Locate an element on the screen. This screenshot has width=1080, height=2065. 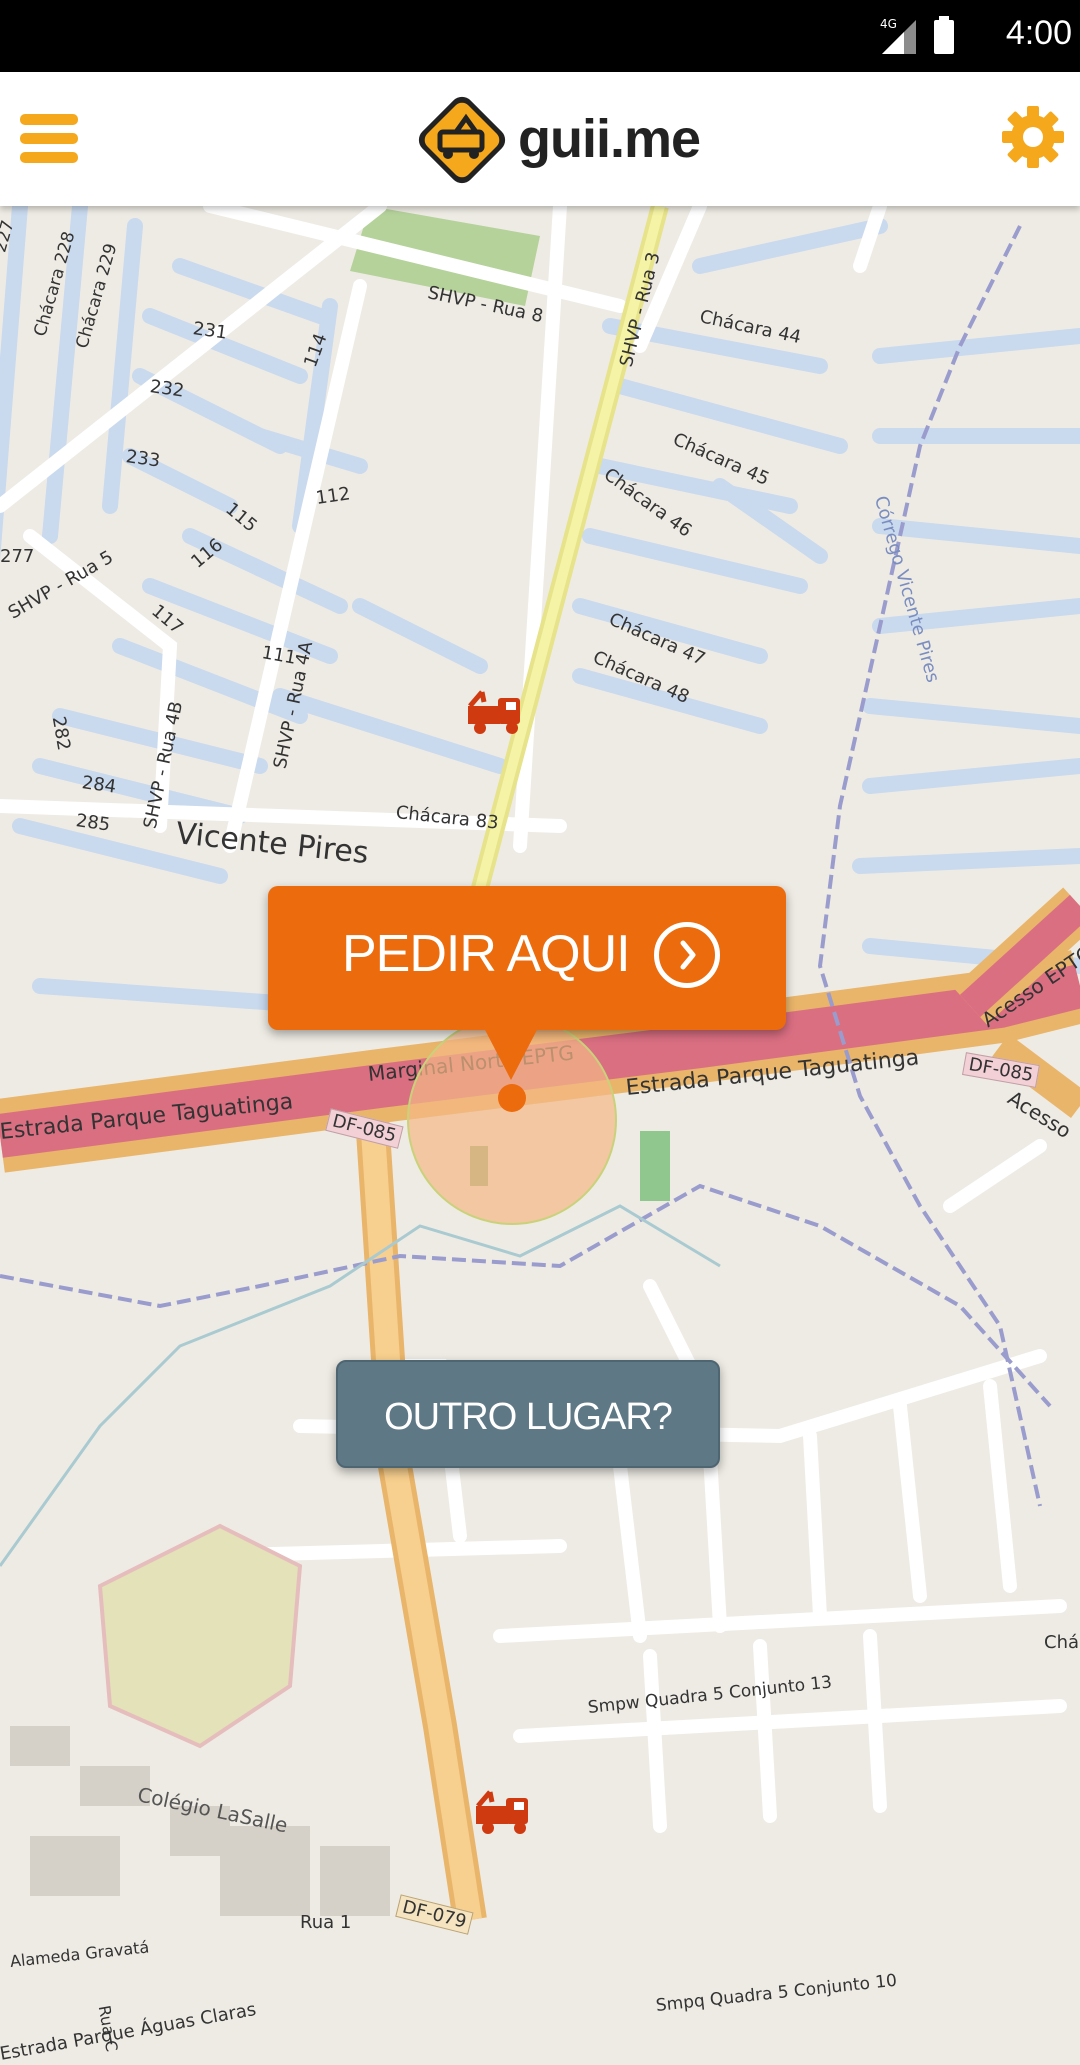
map-label: Chá is located at coordinates (1062, 1642).